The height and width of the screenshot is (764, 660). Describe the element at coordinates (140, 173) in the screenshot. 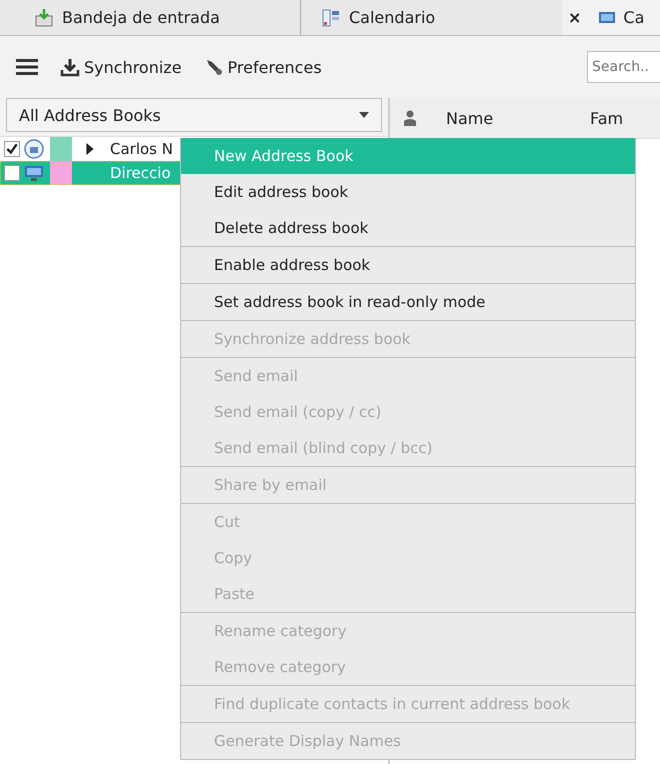

I see `address-book-name: Direccio` at that location.